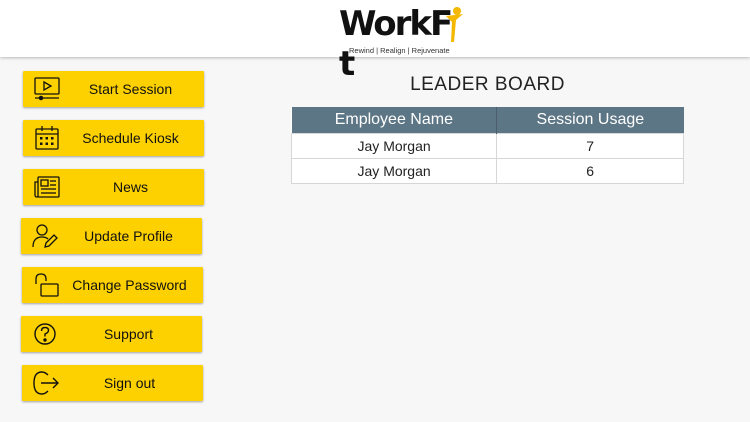 This screenshot has width=750, height=422. Describe the element at coordinates (130, 187) in the screenshot. I see `news-label: News` at that location.